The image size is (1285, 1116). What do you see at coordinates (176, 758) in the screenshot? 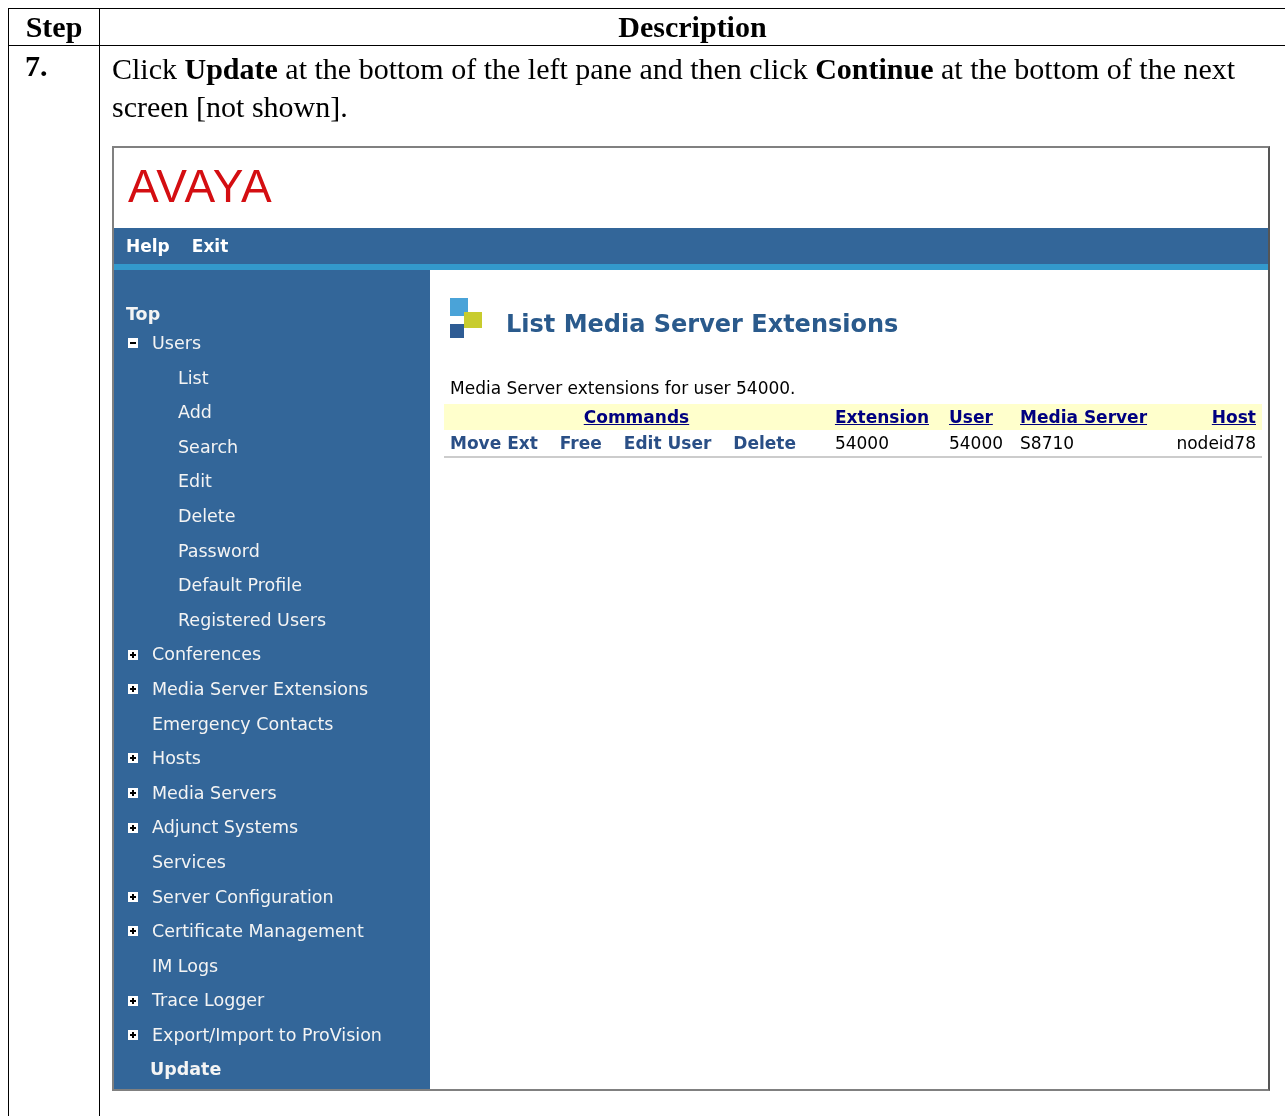
I see `sidebar-item: Hosts` at bounding box center [176, 758].